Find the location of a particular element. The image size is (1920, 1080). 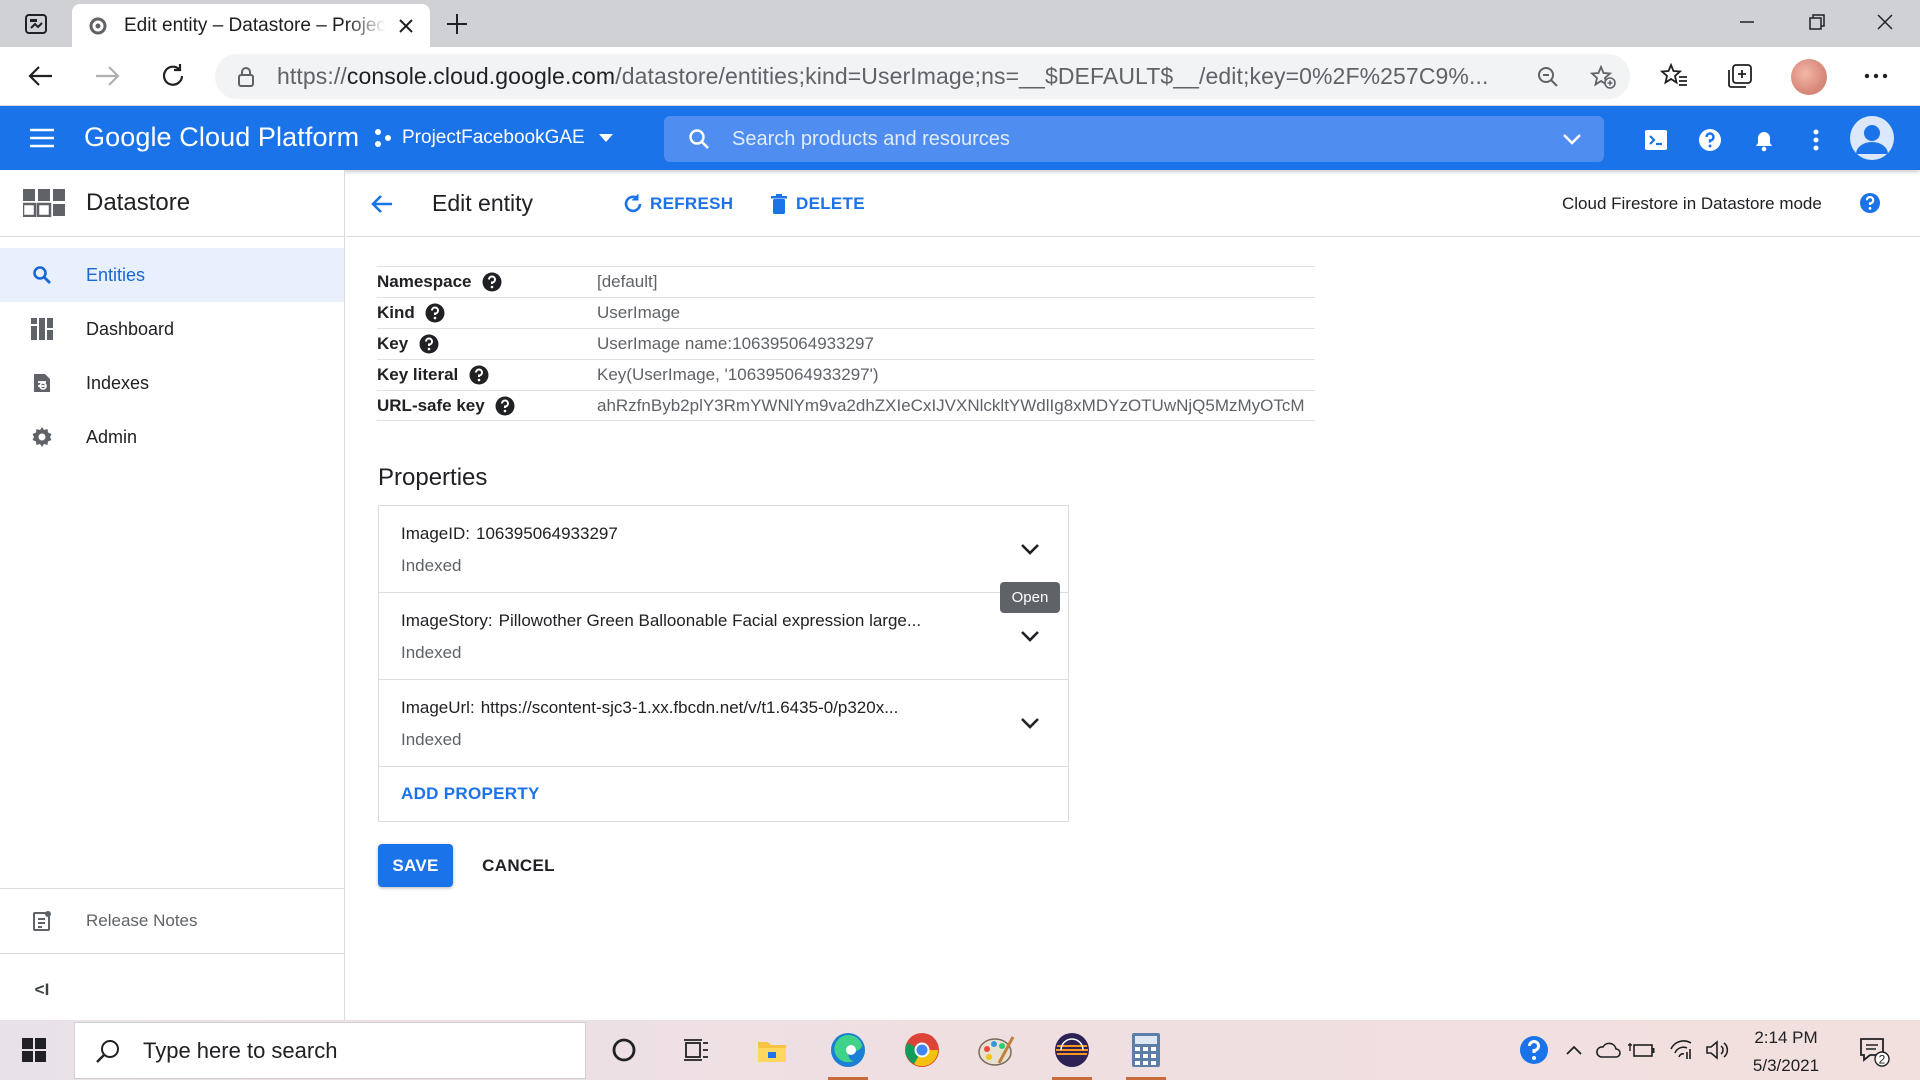

delete-button: DELETE is located at coordinates (816, 204).